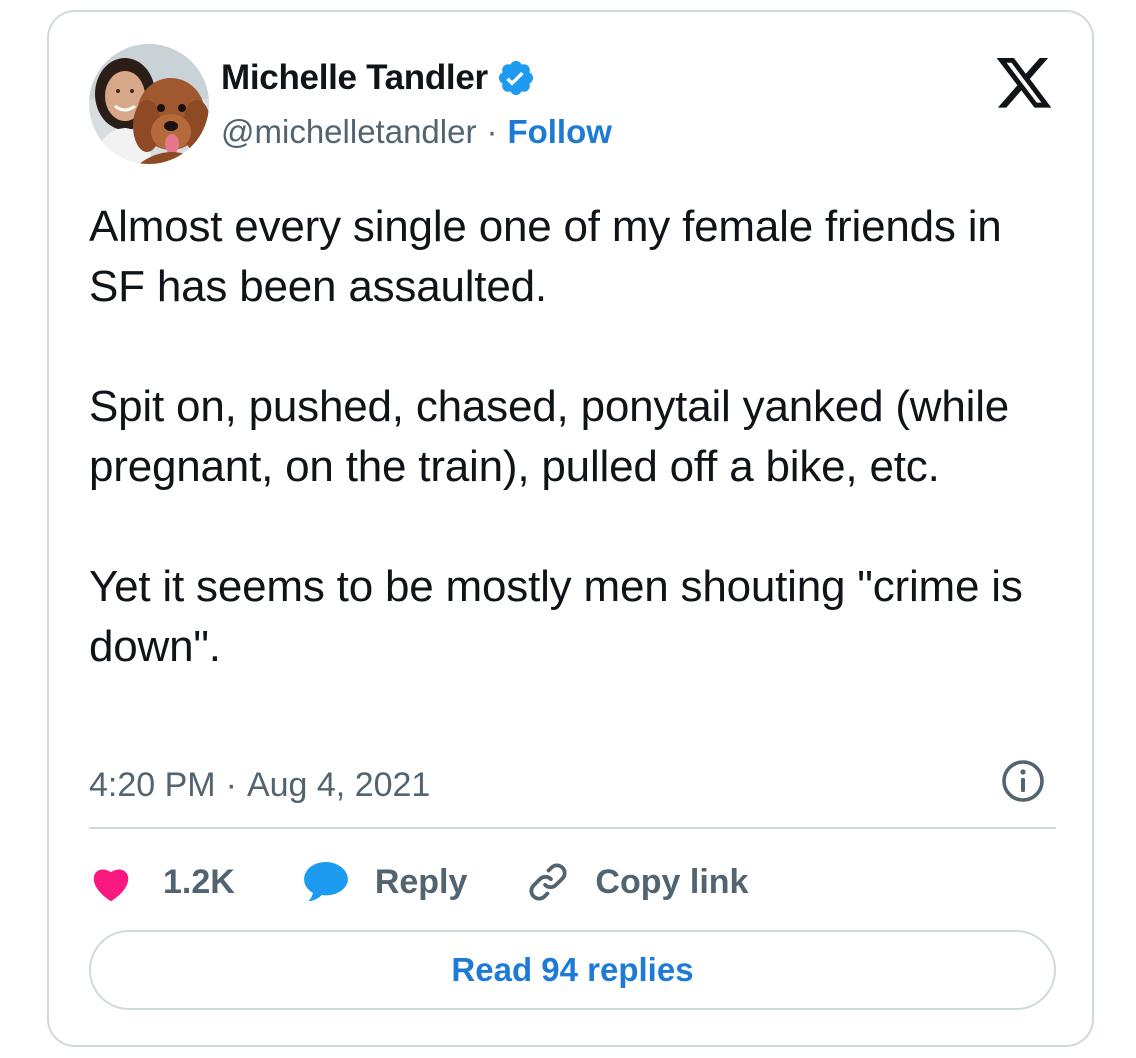 Image resolution: width=1136 pixels, height=1058 pixels. Describe the element at coordinates (152, 784) in the screenshot. I see `tweet-time: 4:20 PM` at that location.